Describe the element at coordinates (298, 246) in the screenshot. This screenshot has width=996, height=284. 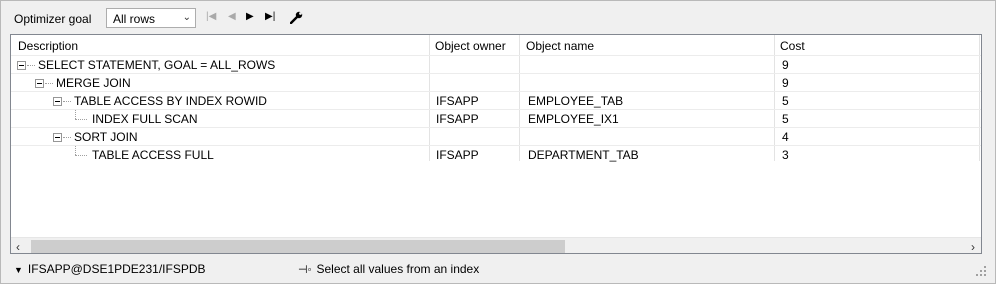
I see `scrollbar-thumb` at that location.